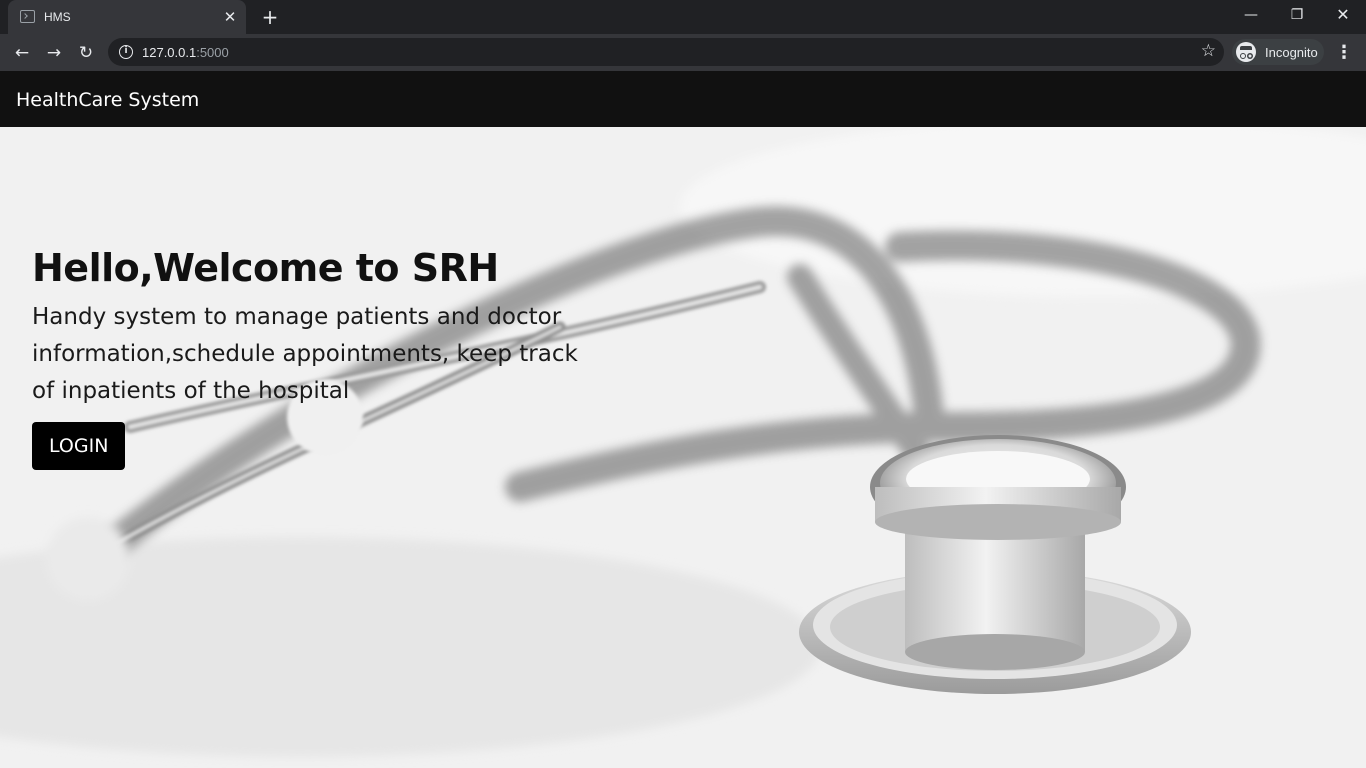 This screenshot has height=768, width=1366. What do you see at coordinates (212, 52) in the screenshot?
I see `url-port: :5000` at bounding box center [212, 52].